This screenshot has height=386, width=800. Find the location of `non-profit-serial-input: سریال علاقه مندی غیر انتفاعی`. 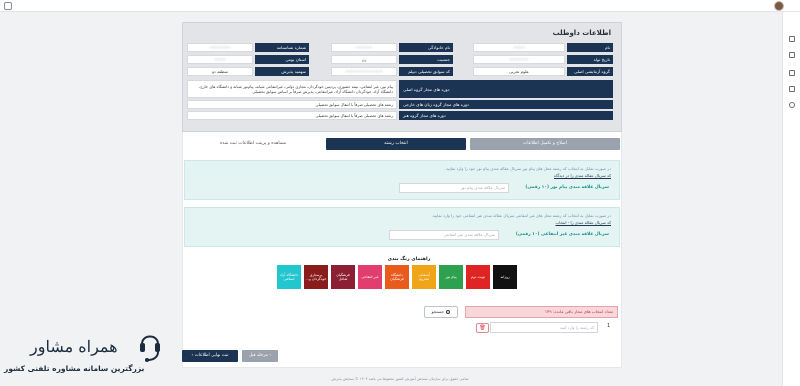

non-profit-serial-input: سریال علاقه مندی غیر انتفاعی is located at coordinates (444, 235).